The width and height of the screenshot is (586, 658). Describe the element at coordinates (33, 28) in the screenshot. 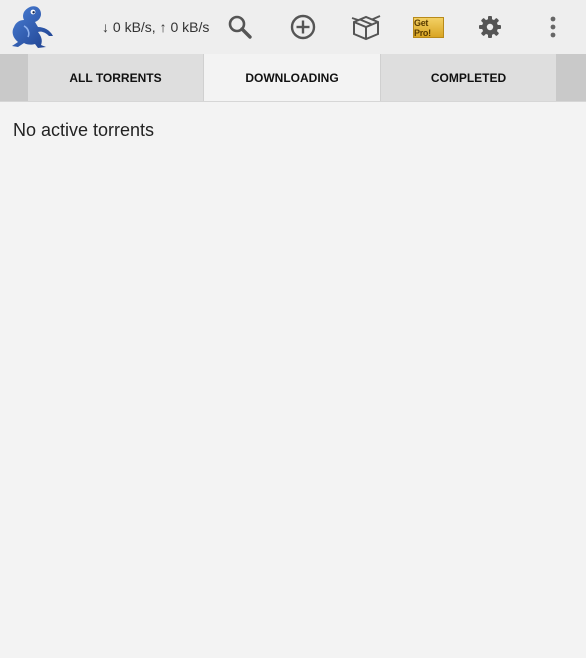

I see `frog-logo-icon` at that location.